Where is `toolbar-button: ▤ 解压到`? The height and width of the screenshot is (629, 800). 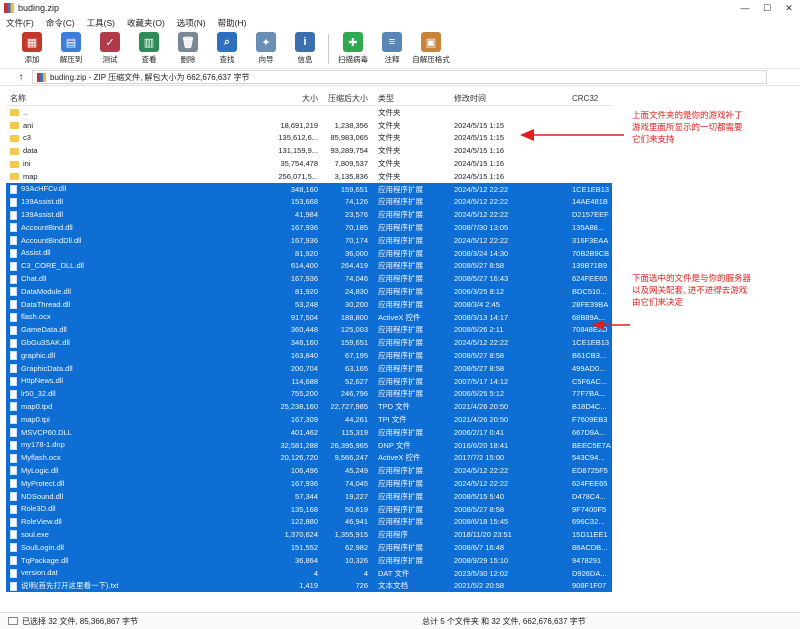
toolbar-button: ▤ 解压到 is located at coordinates (71, 48).